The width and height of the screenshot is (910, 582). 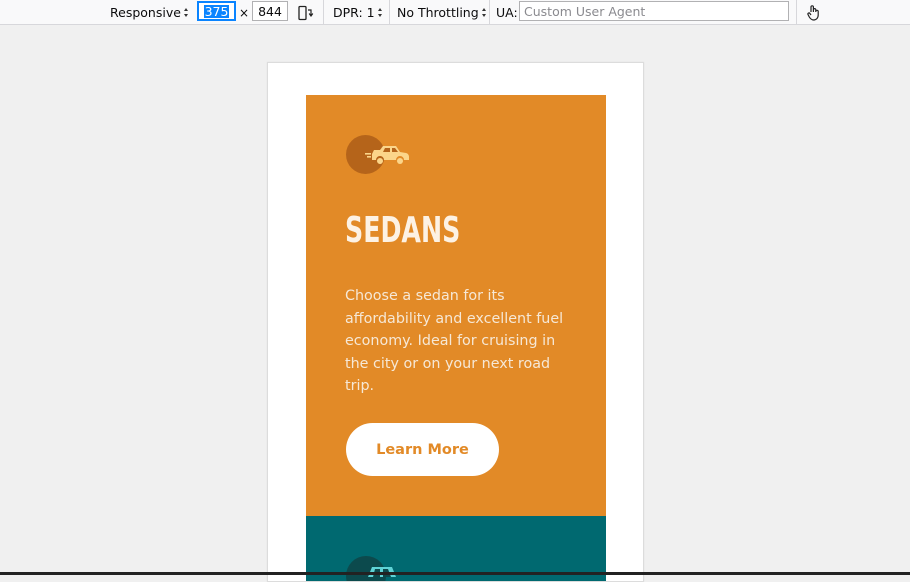 I want to click on rotate-viewport-button, so click(x=306, y=12).